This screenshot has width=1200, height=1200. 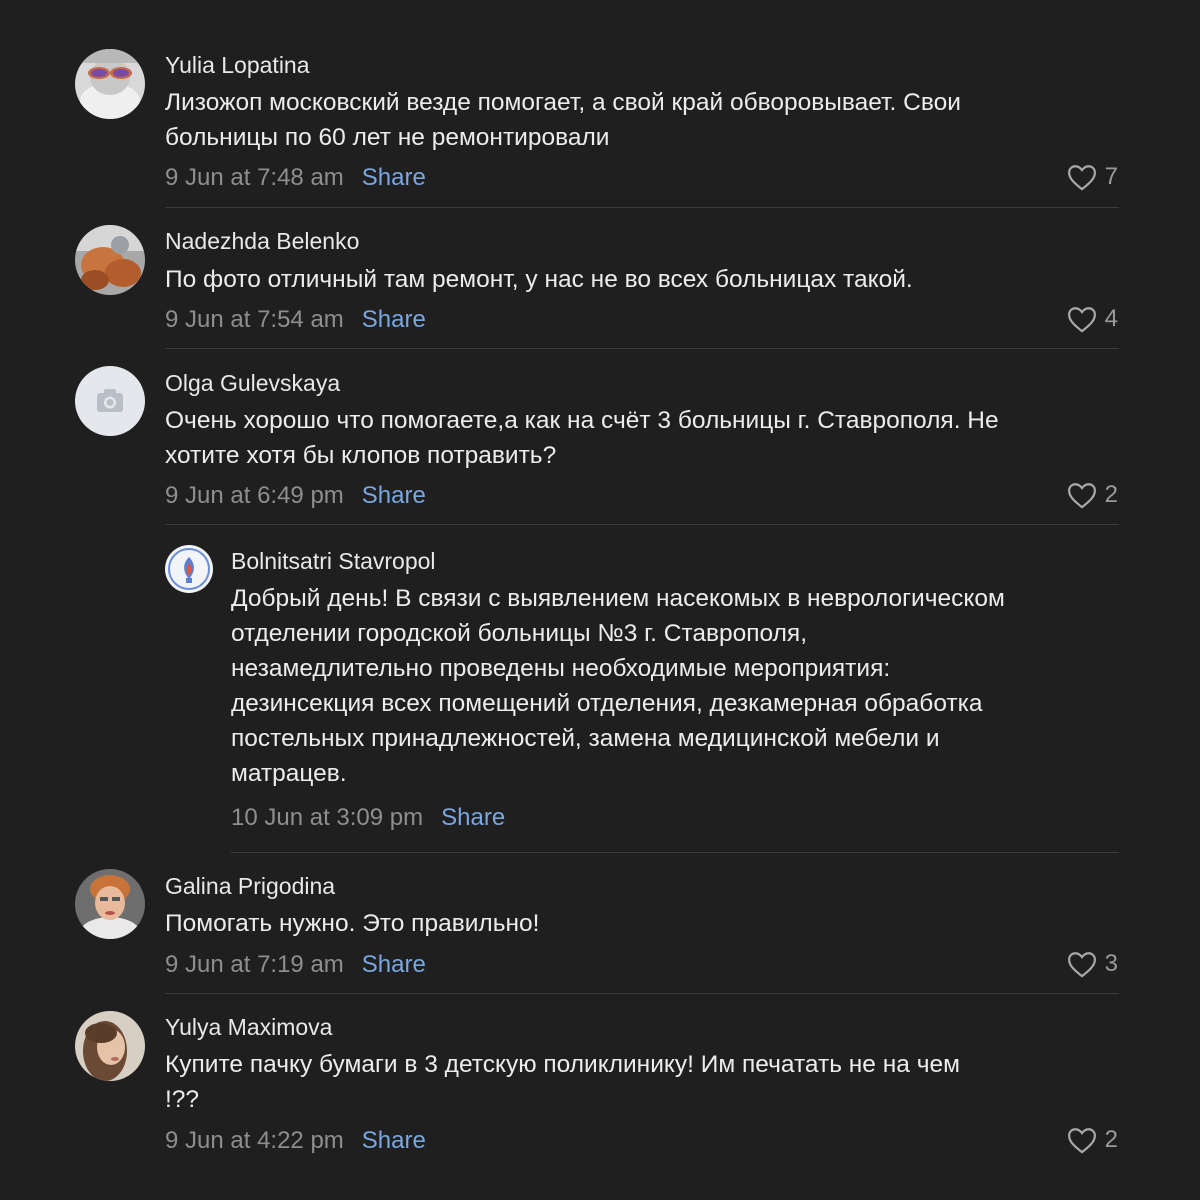 I want to click on like-count: 7, so click(x=1111, y=176).